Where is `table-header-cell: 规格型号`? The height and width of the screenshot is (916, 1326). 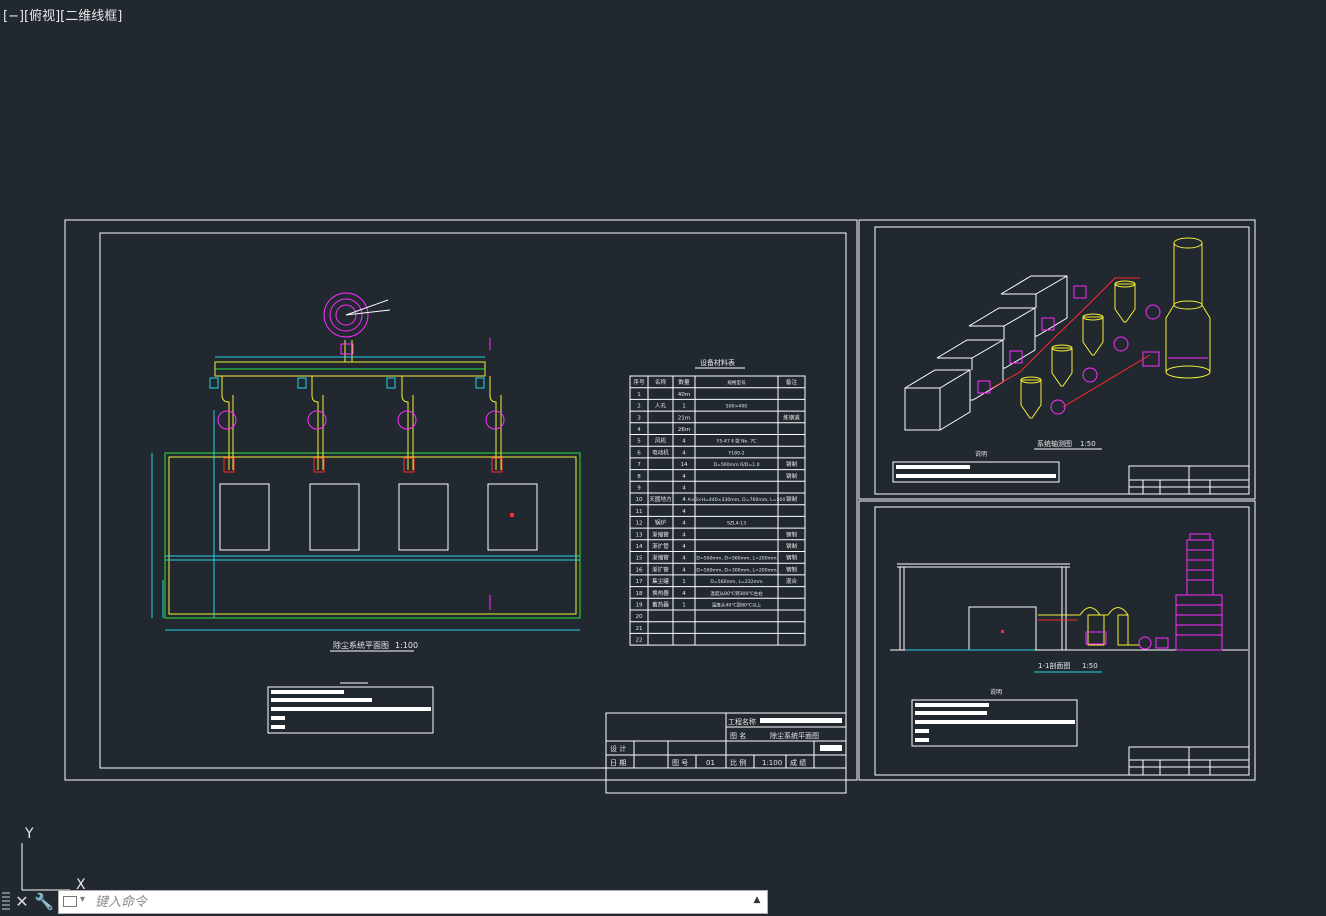
table-header-cell: 规格型号 is located at coordinates (736, 382).